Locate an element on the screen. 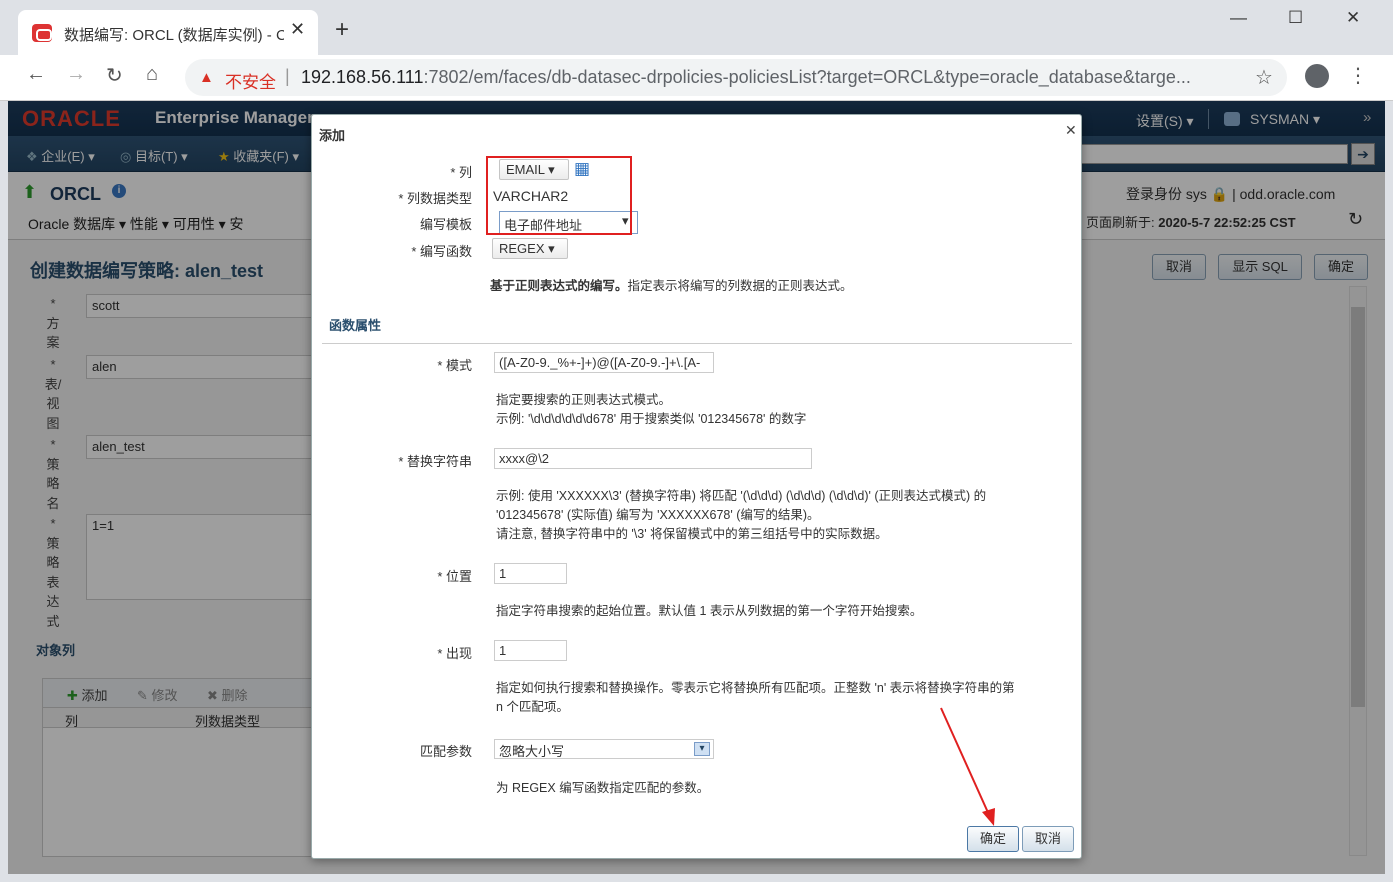 The height and width of the screenshot is (882, 1393). url-host: 192.168.56.111 is located at coordinates (362, 77).